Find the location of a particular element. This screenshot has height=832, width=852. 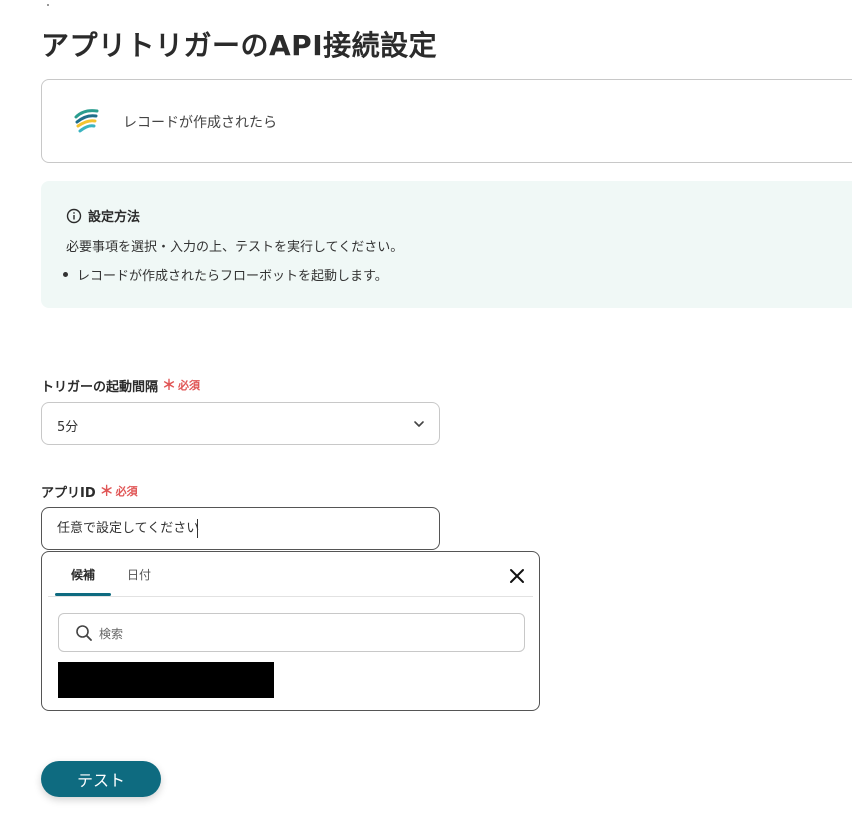

suggestion-panel: 候補 日付 is located at coordinates (290, 631).